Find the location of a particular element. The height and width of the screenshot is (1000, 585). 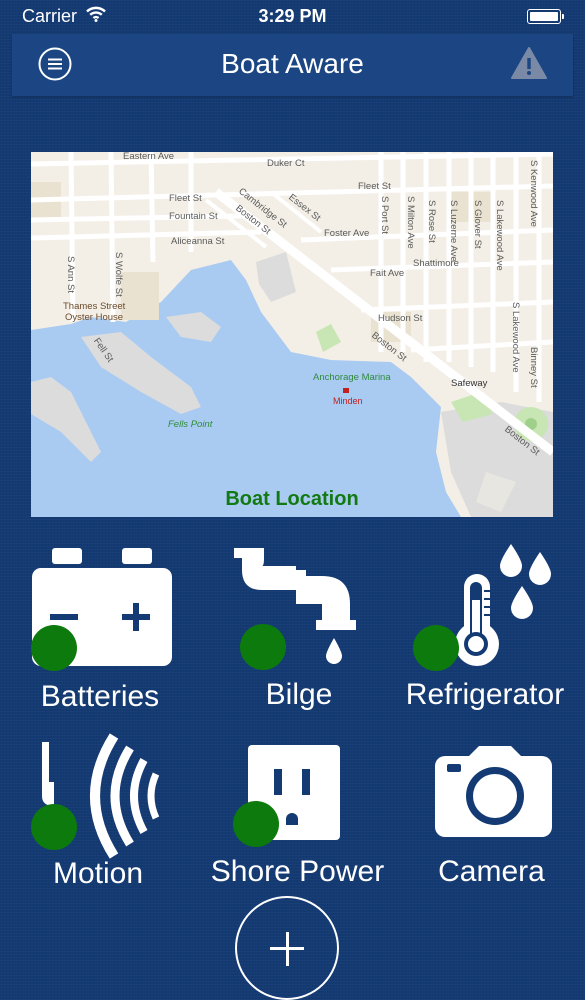

device-label: Shore Power is located at coordinates (297, 872).